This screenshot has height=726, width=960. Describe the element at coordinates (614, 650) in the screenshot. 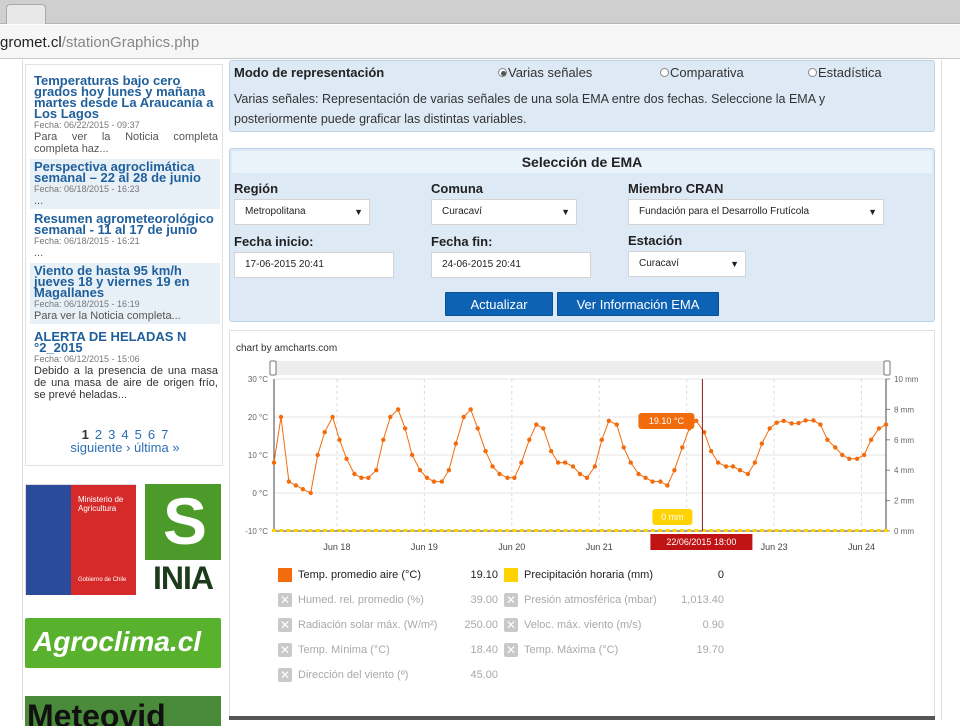

I see `legend-item: ✕ Temp. Máxima (°C) 19.70` at that location.